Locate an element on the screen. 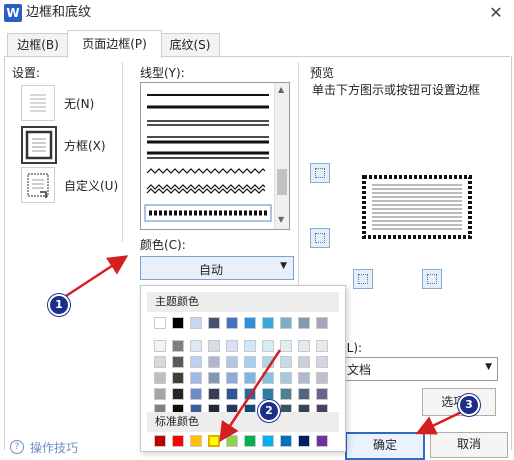  cancel-button: 取消 is located at coordinates (469, 445).